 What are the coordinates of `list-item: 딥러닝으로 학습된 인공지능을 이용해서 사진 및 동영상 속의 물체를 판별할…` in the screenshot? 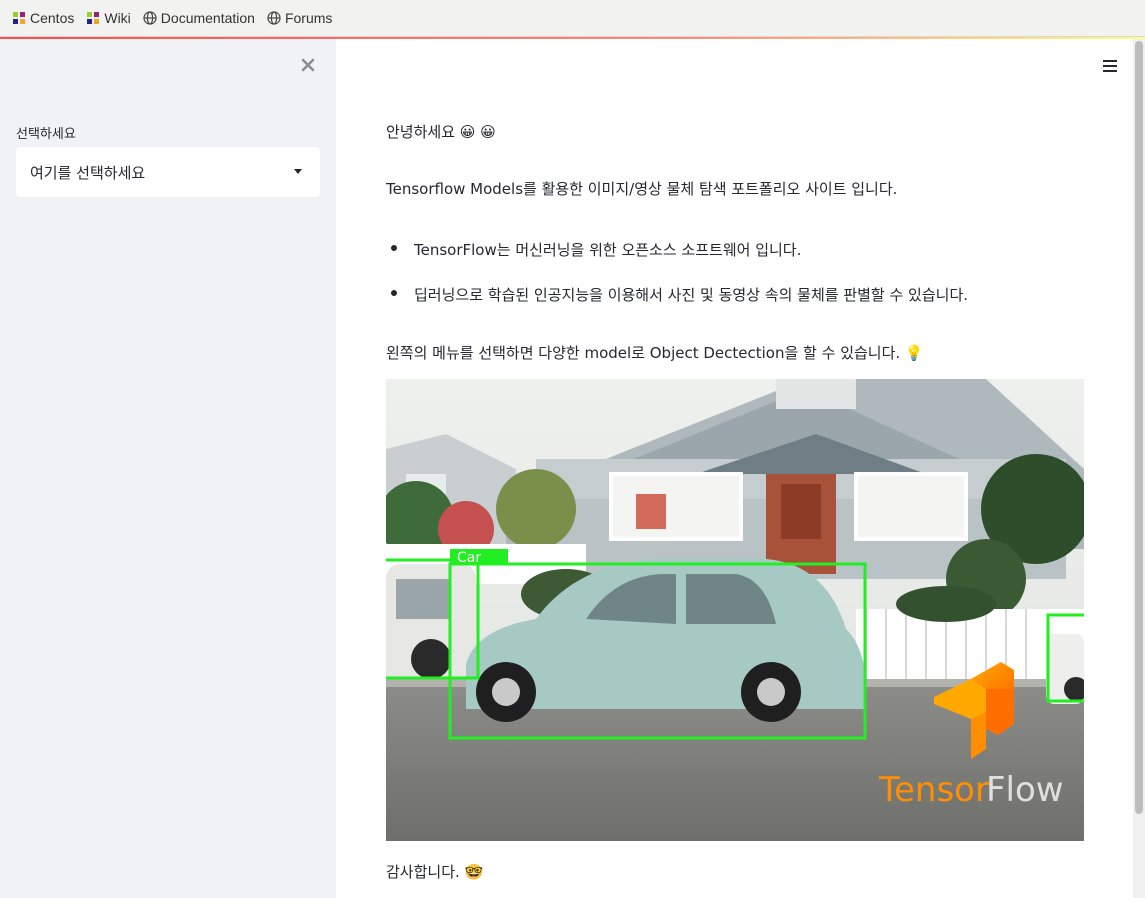 It's located at (691, 295).